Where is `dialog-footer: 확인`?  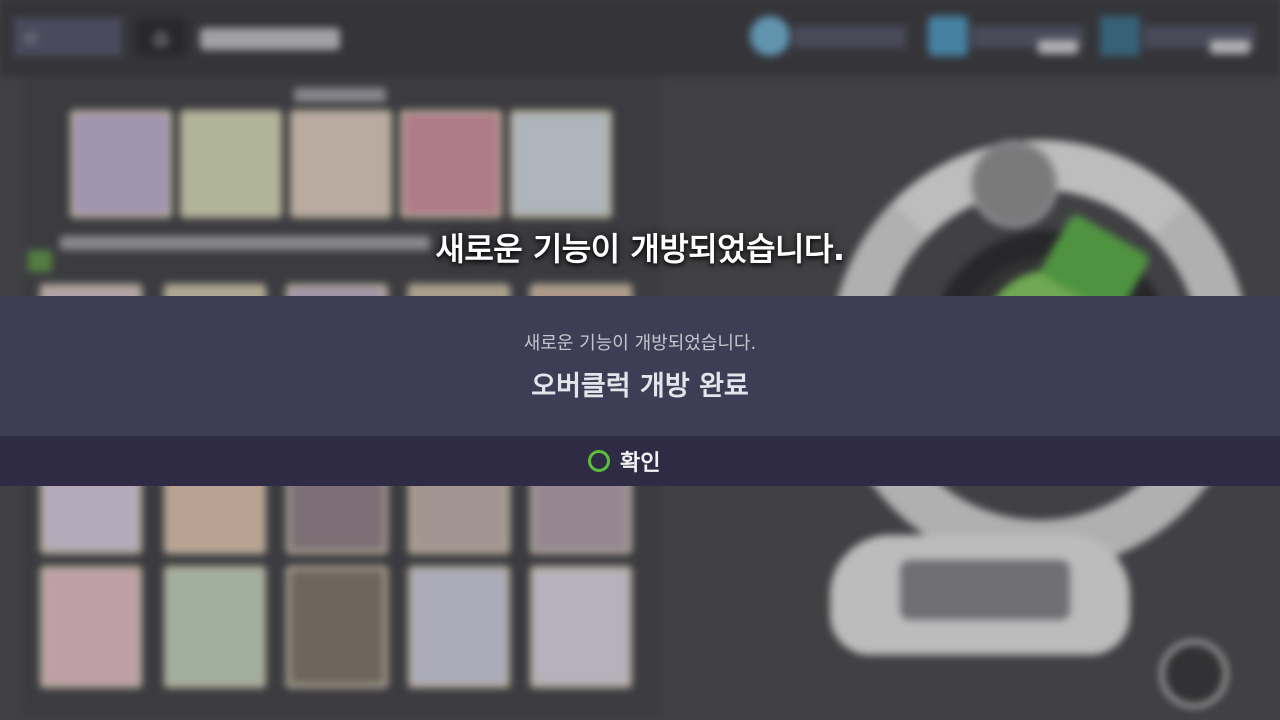 dialog-footer: 확인 is located at coordinates (640, 461).